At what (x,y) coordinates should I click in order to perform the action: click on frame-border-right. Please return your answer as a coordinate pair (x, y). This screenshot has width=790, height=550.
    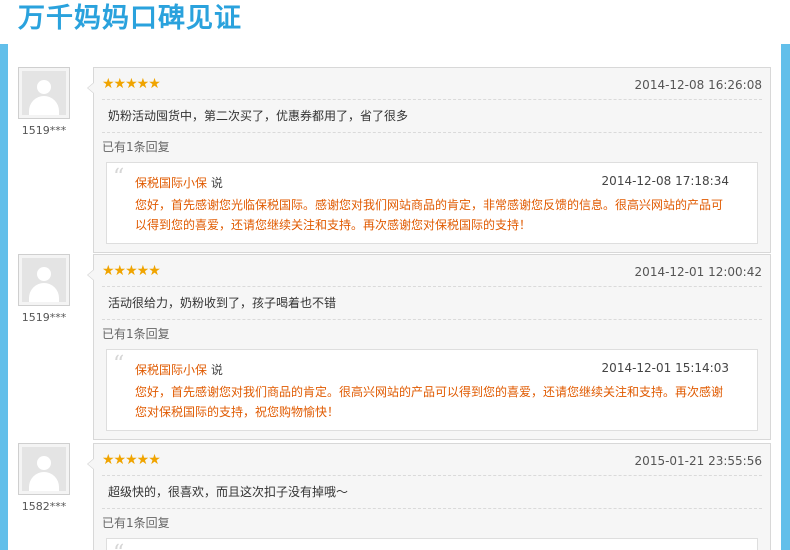
    Looking at the image, I should click on (785, 297).